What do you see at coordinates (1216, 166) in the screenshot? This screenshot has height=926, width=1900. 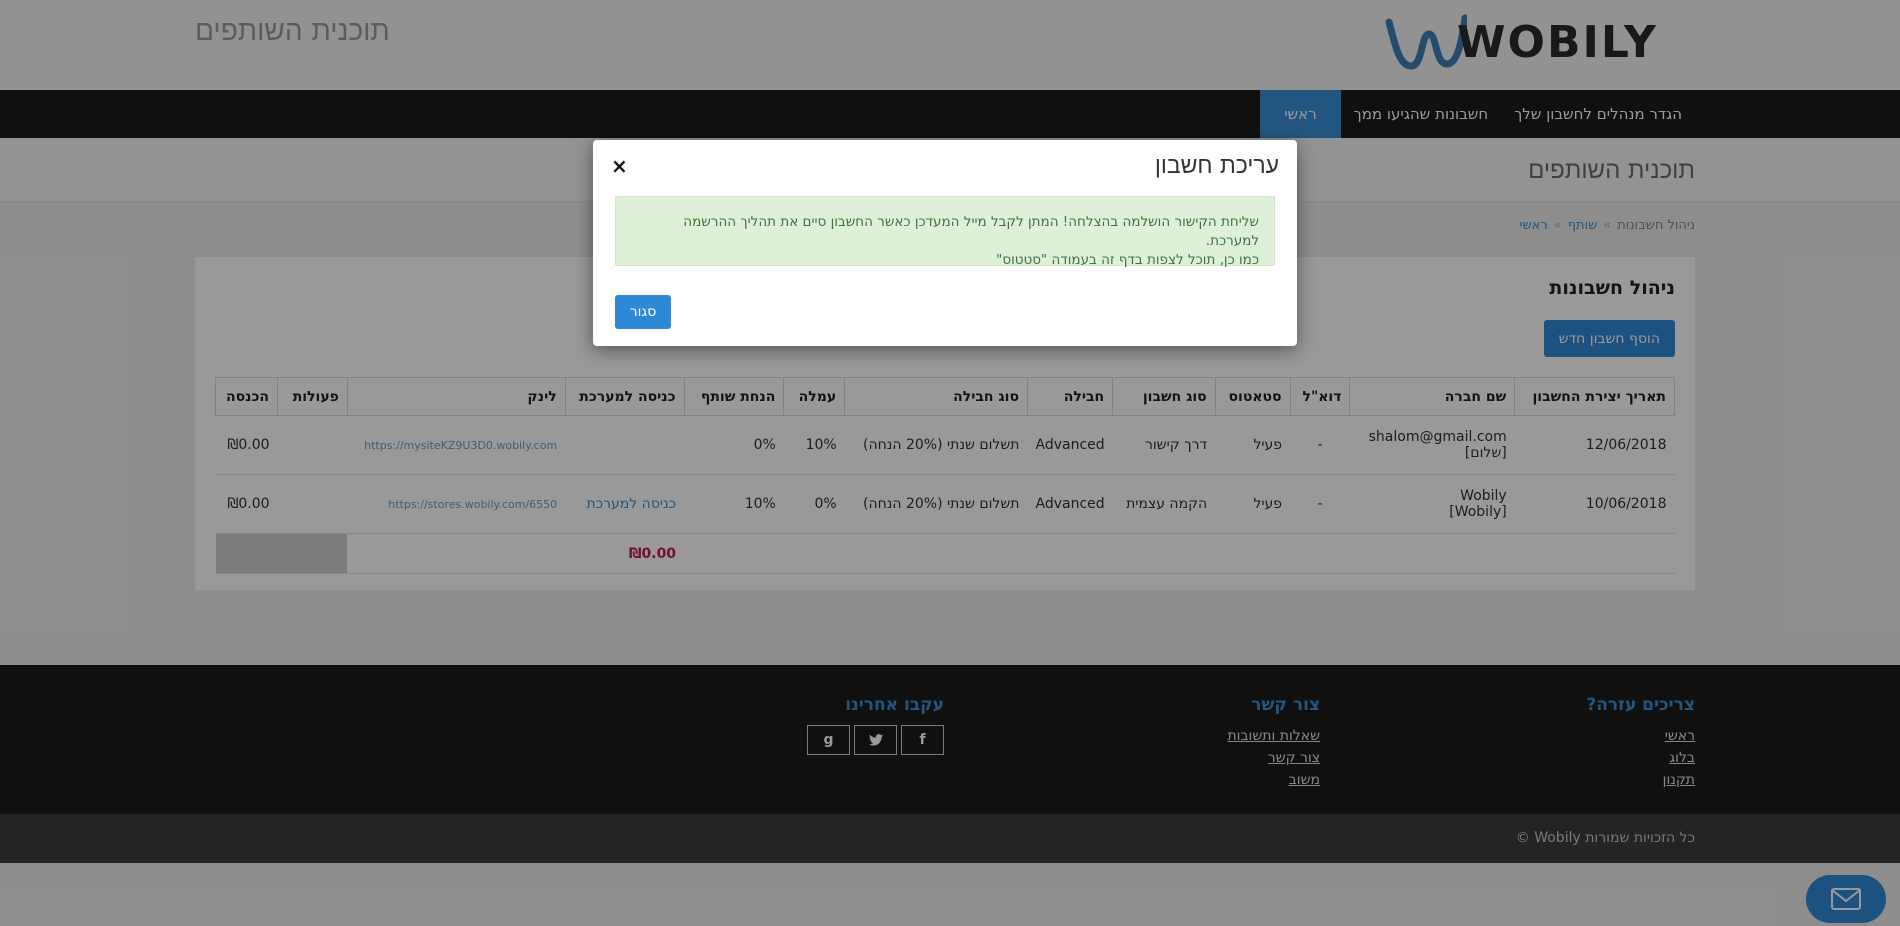 I see `modal-title: עריכת חשבון` at bounding box center [1216, 166].